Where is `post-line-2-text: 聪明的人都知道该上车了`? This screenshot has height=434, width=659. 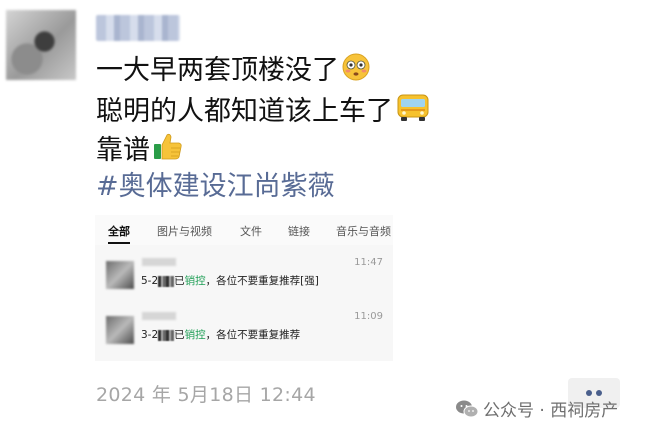 post-line-2-text: 聪明的人都知道该上车了 is located at coordinates (244, 111).